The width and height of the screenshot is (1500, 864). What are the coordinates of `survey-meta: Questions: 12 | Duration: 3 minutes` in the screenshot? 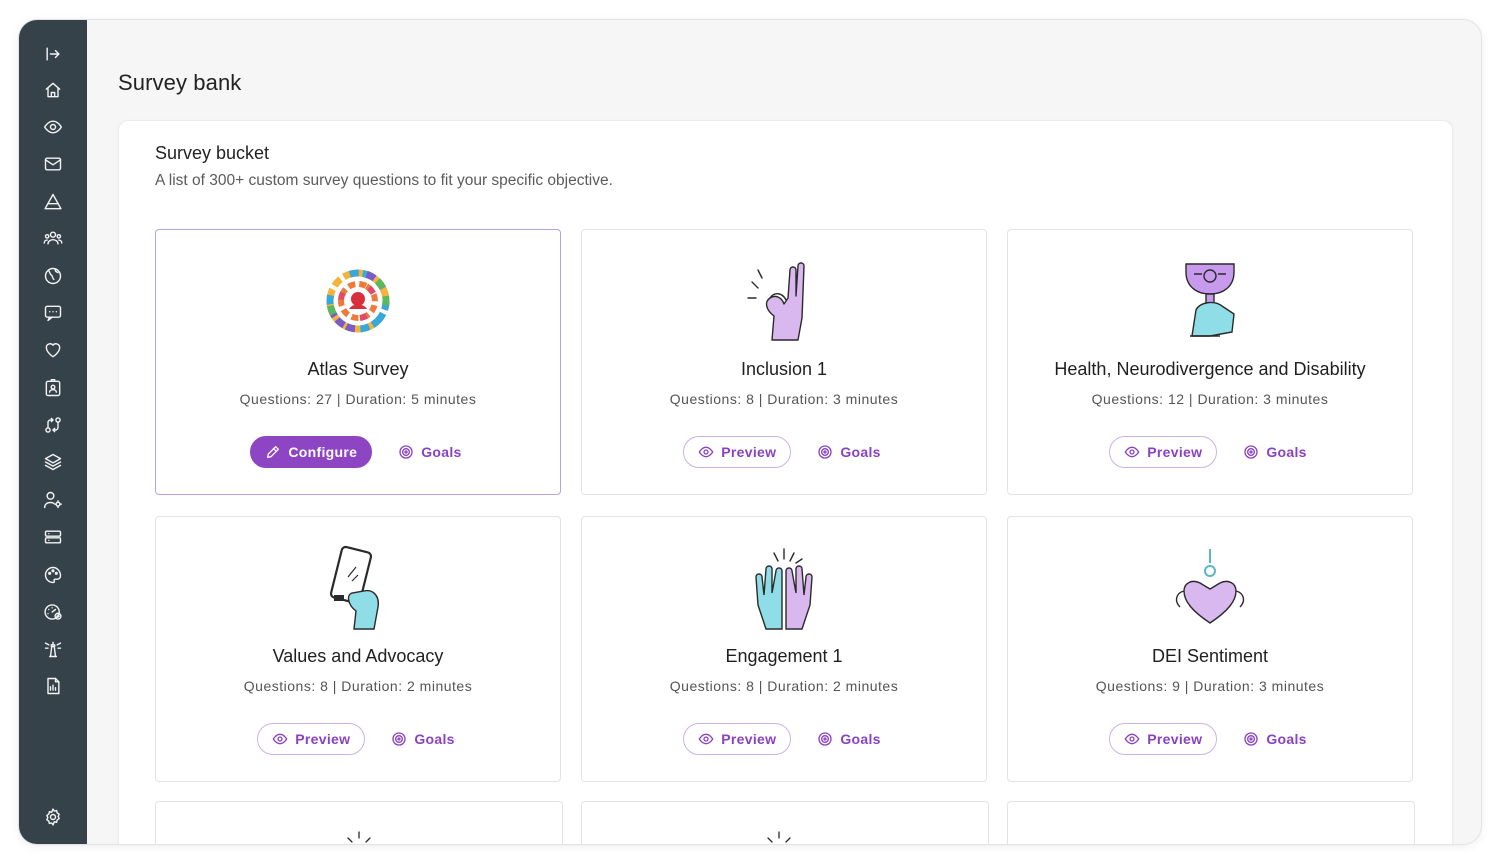 It's located at (1210, 399).